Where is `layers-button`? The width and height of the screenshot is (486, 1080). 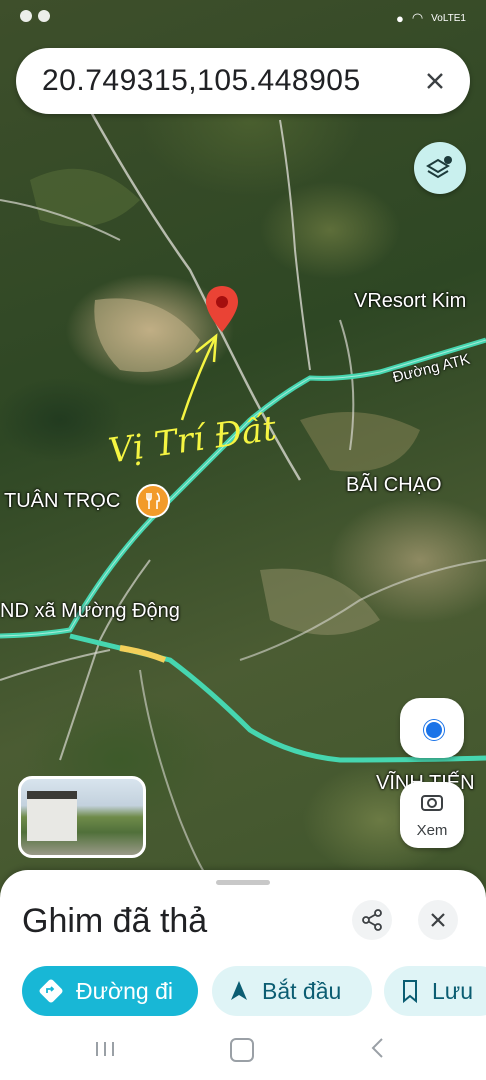 layers-button is located at coordinates (440, 168).